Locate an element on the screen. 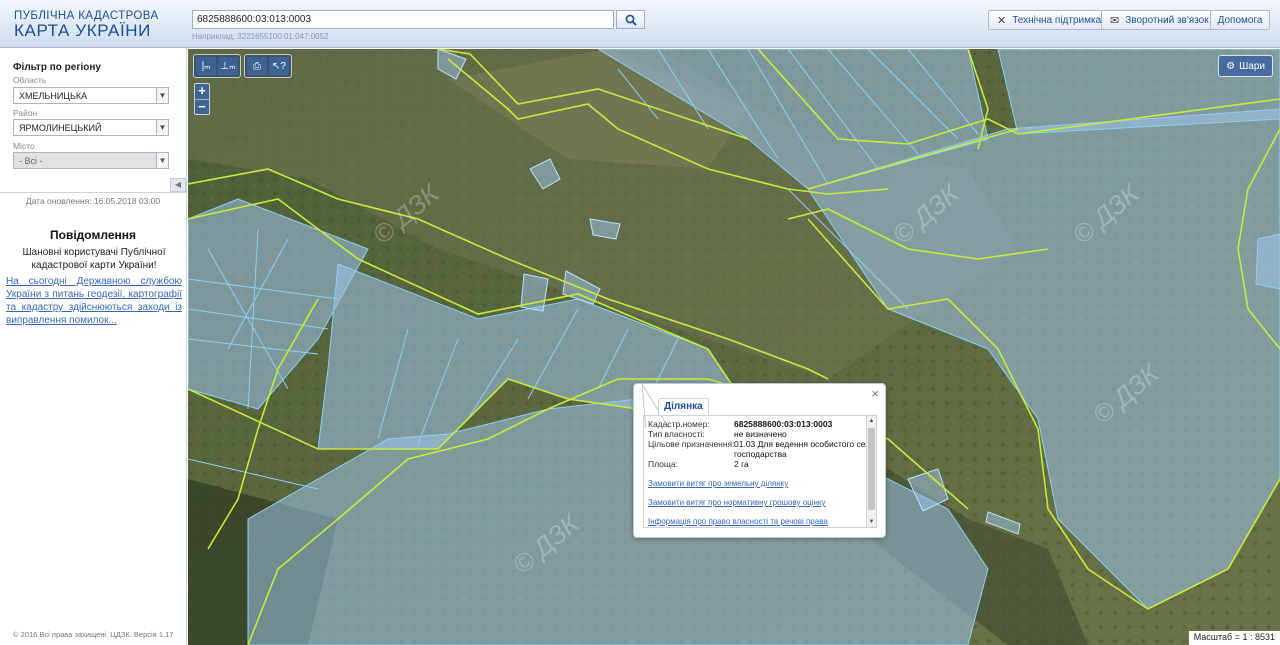 The height and width of the screenshot is (645, 1280). gear-icon: ⚙ is located at coordinates (1231, 66).